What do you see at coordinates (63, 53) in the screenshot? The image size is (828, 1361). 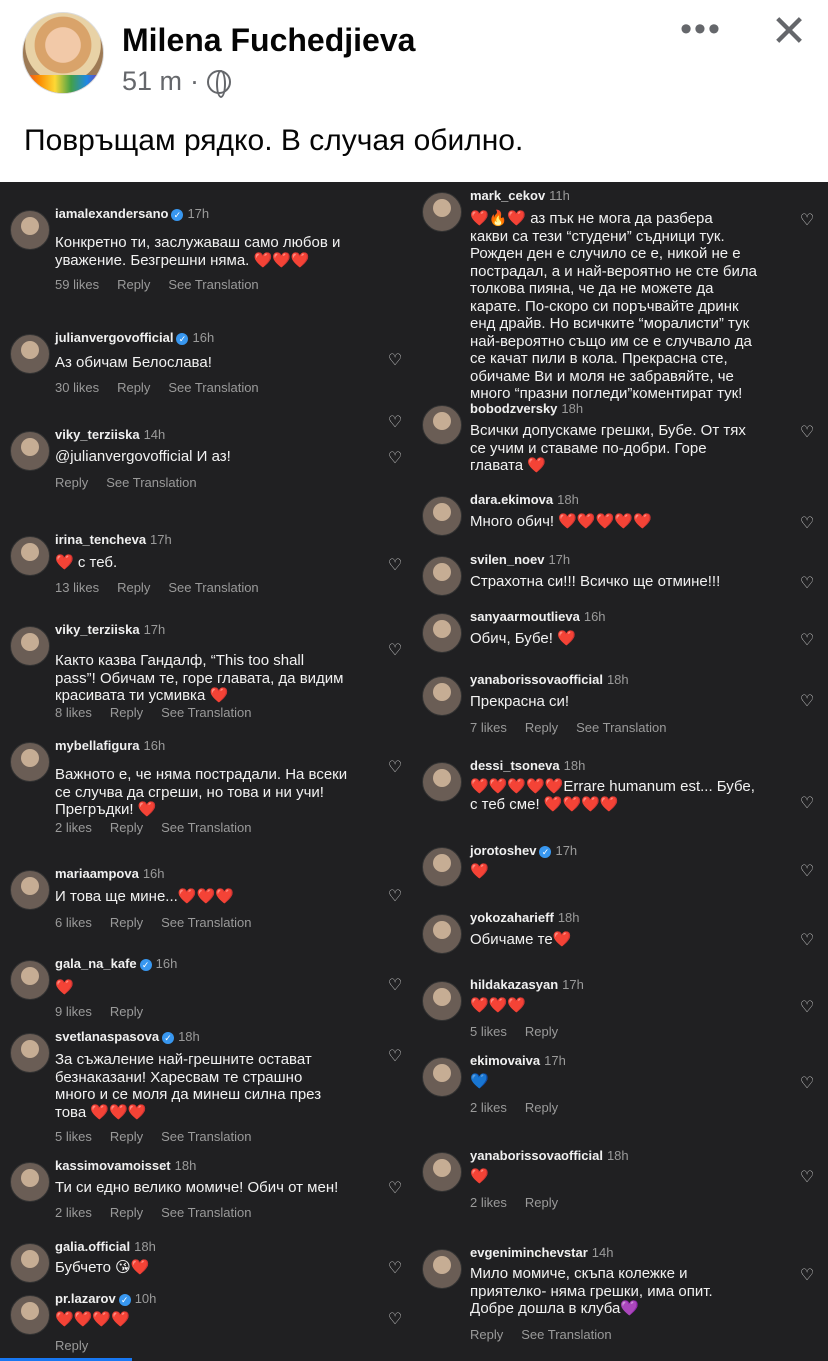 I see `author-avatar` at bounding box center [63, 53].